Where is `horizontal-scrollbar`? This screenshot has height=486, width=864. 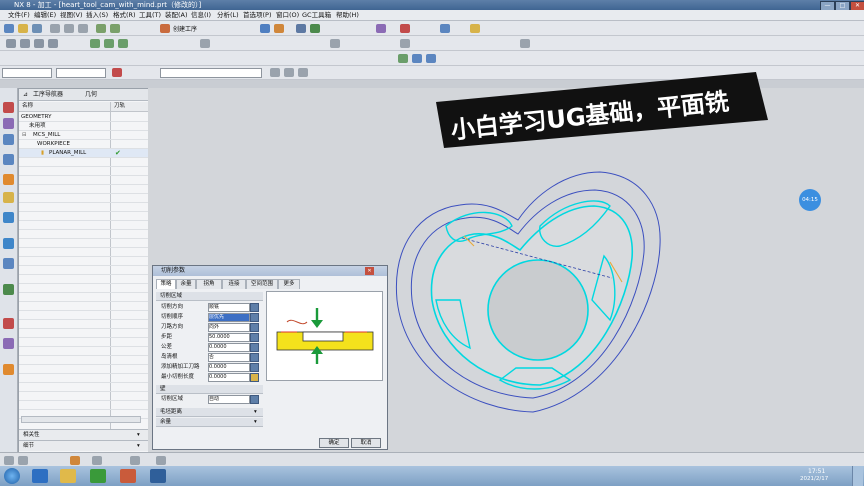 horizontal-scrollbar is located at coordinates (81, 419).